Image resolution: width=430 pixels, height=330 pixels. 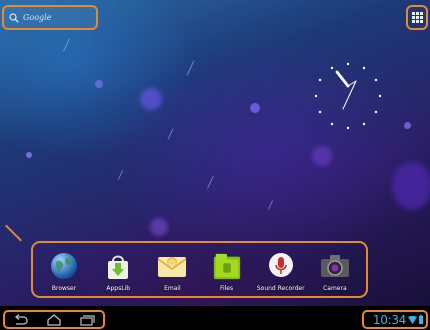 What do you see at coordinates (335, 266) in the screenshot?
I see `camera-icon` at bounding box center [335, 266].